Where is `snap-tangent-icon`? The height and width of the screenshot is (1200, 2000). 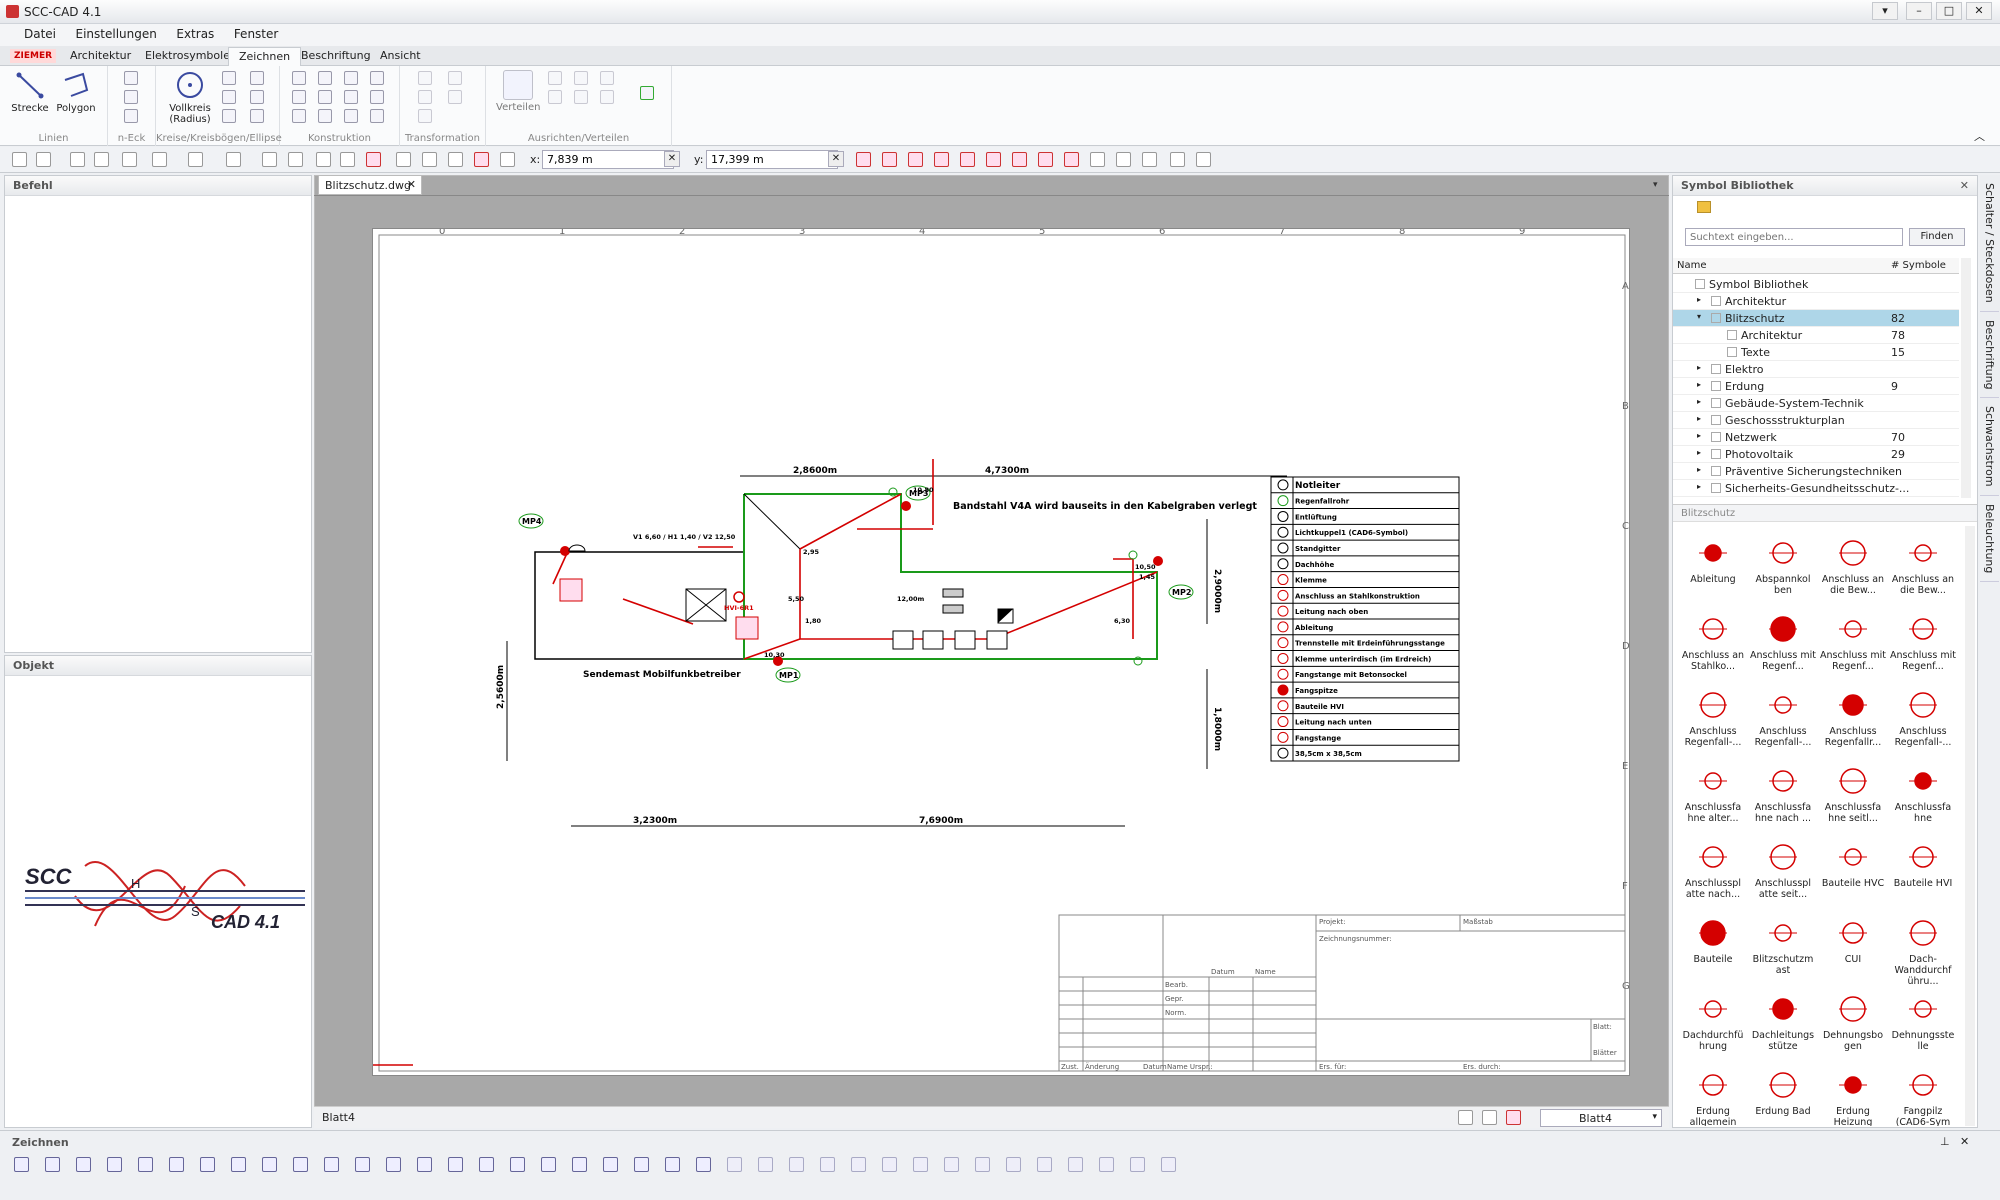 snap-tangent-icon is located at coordinates (1019, 159).